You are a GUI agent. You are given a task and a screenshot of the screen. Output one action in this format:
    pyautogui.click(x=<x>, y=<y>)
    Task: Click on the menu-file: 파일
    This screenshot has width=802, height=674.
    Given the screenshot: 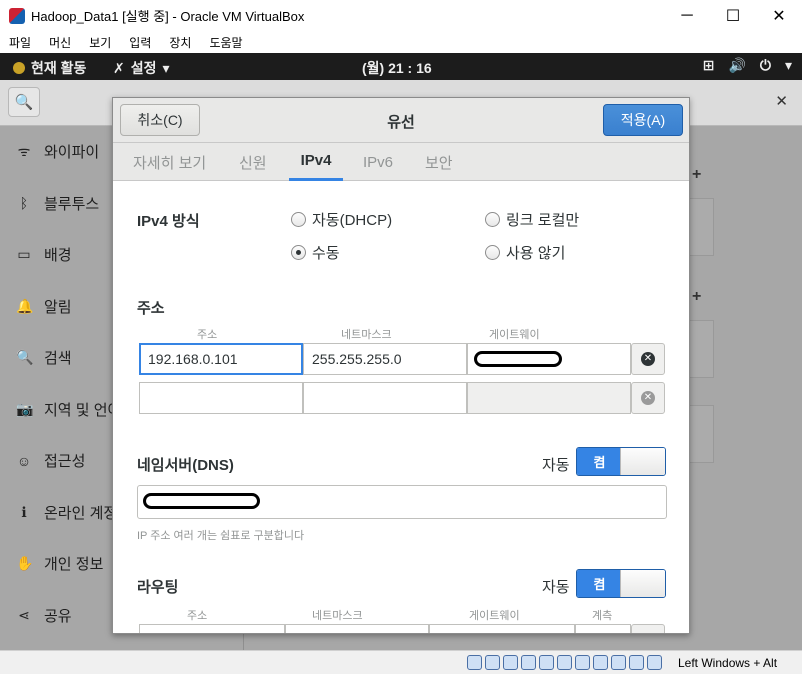 What is the action you would take?
    pyautogui.click(x=20, y=42)
    